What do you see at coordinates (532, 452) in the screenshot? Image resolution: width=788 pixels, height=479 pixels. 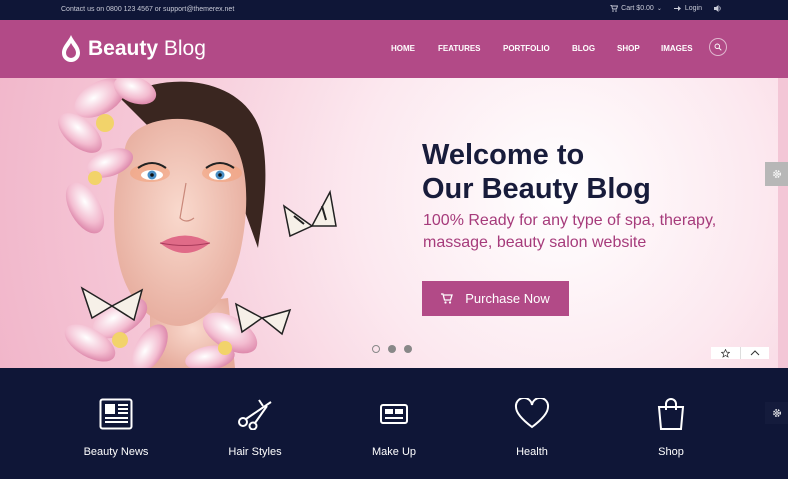 I see `feature-label: Health` at bounding box center [532, 452].